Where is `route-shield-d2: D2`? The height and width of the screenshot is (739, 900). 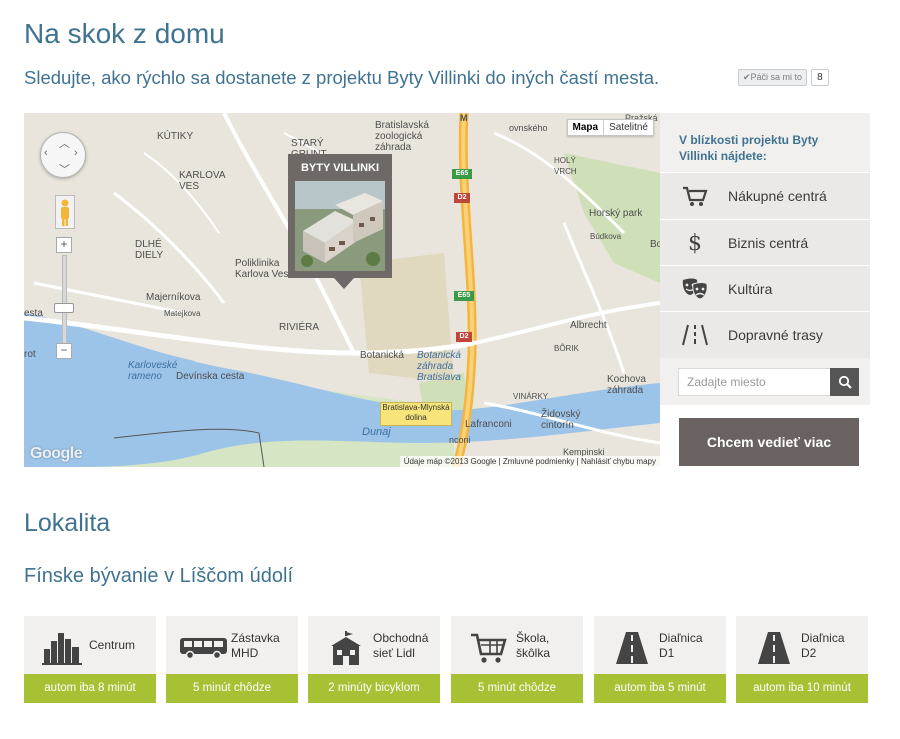 route-shield-d2: D2 is located at coordinates (462, 198).